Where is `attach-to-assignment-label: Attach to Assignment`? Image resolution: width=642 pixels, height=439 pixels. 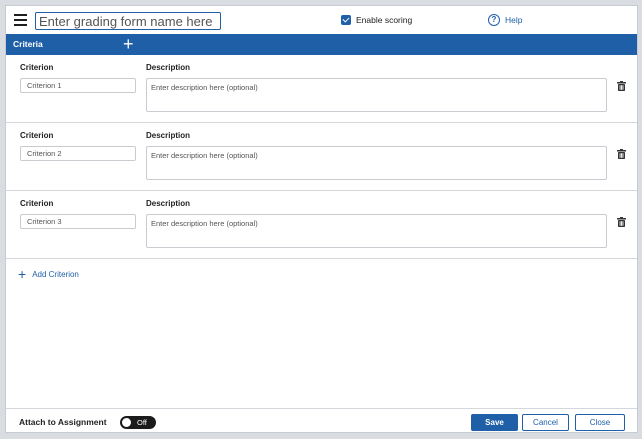
attach-to-assignment-label: Attach to Assignment is located at coordinates (63, 422).